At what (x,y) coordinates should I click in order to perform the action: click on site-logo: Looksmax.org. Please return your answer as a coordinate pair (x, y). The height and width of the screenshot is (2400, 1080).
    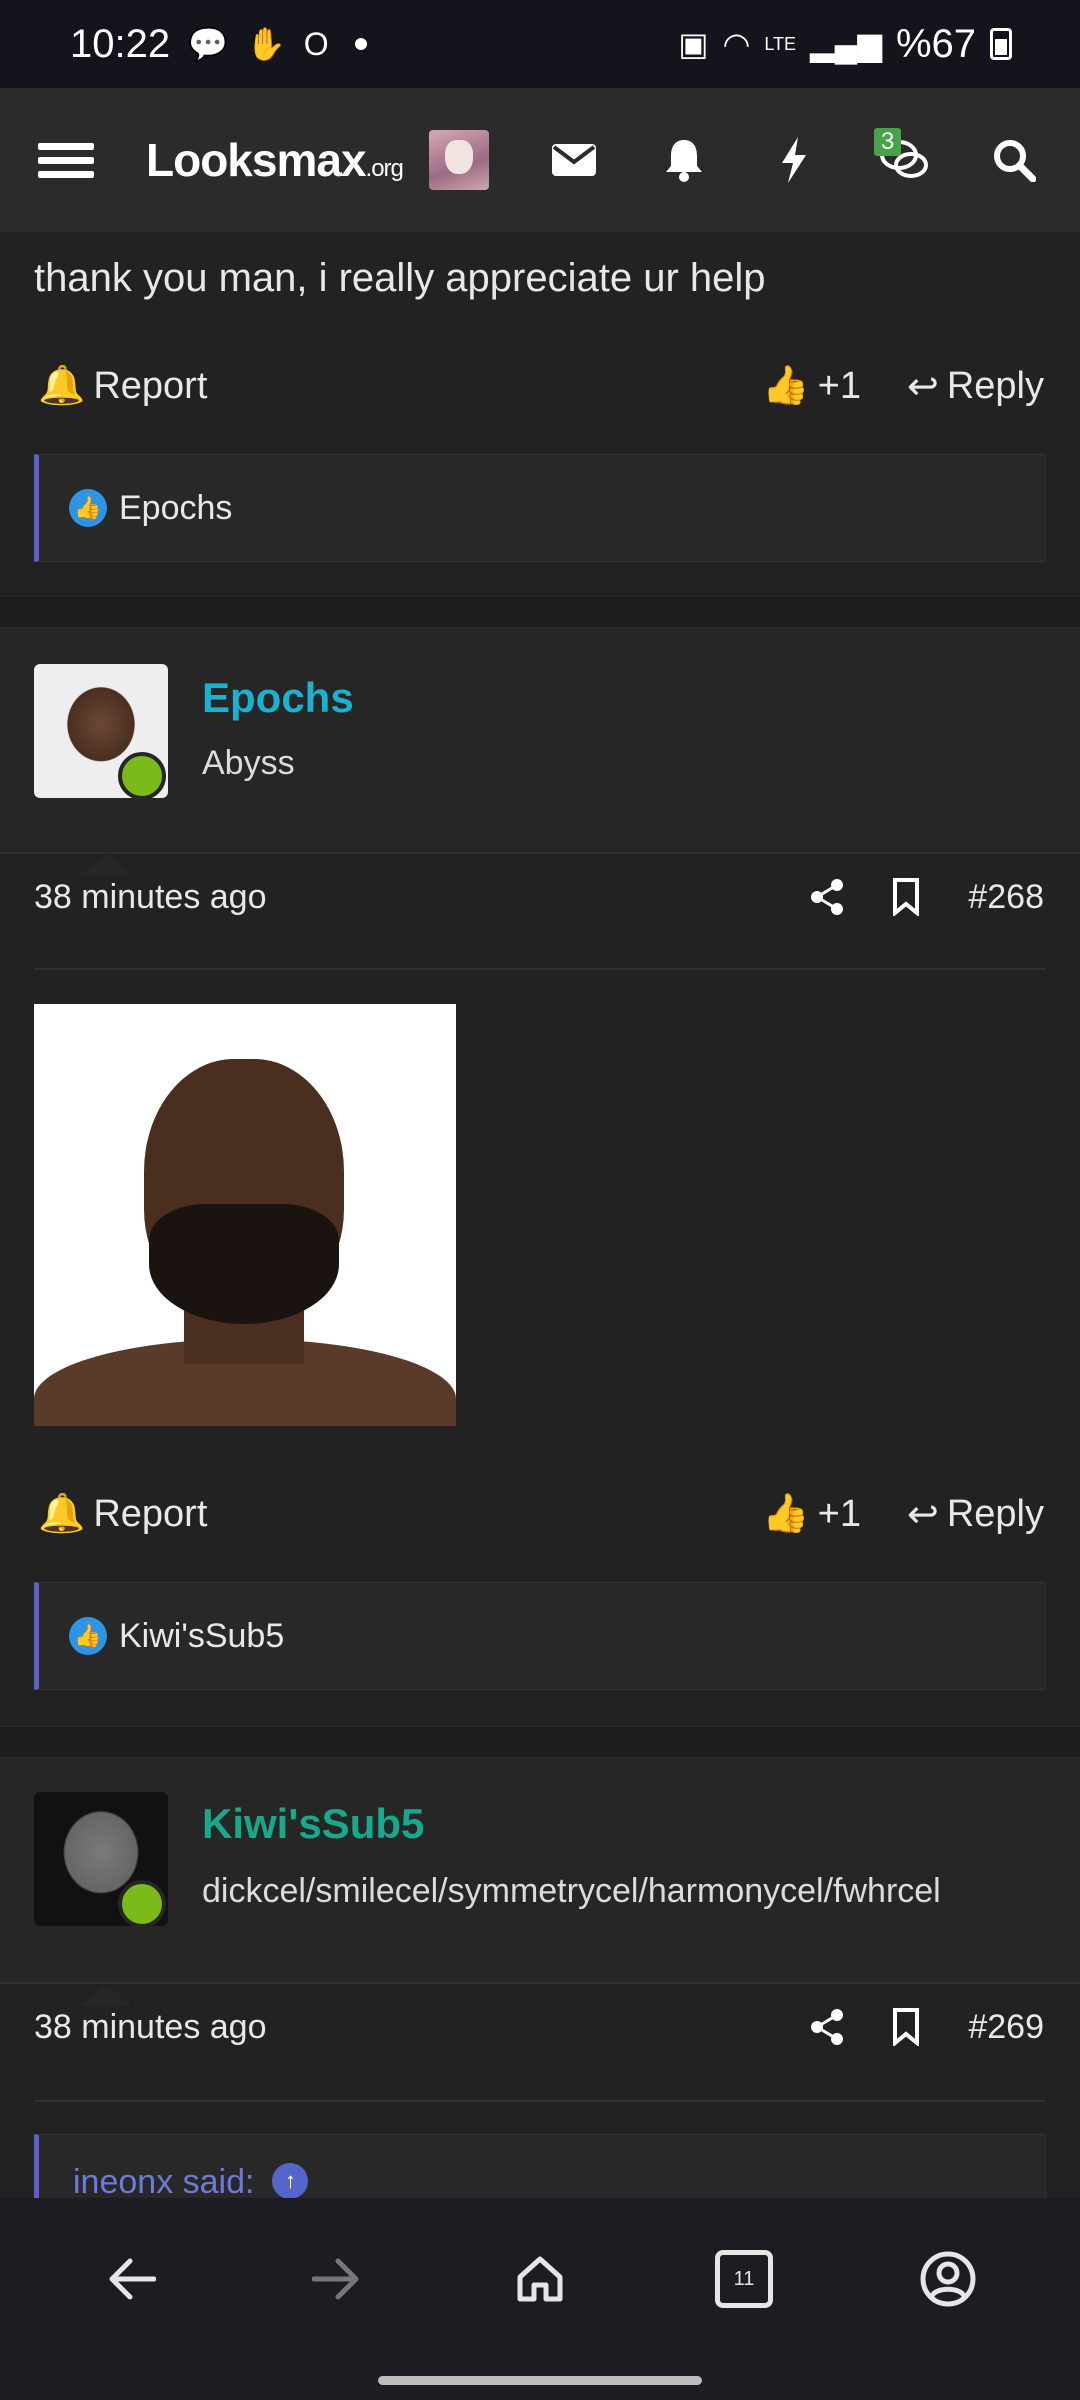
    Looking at the image, I should click on (275, 160).